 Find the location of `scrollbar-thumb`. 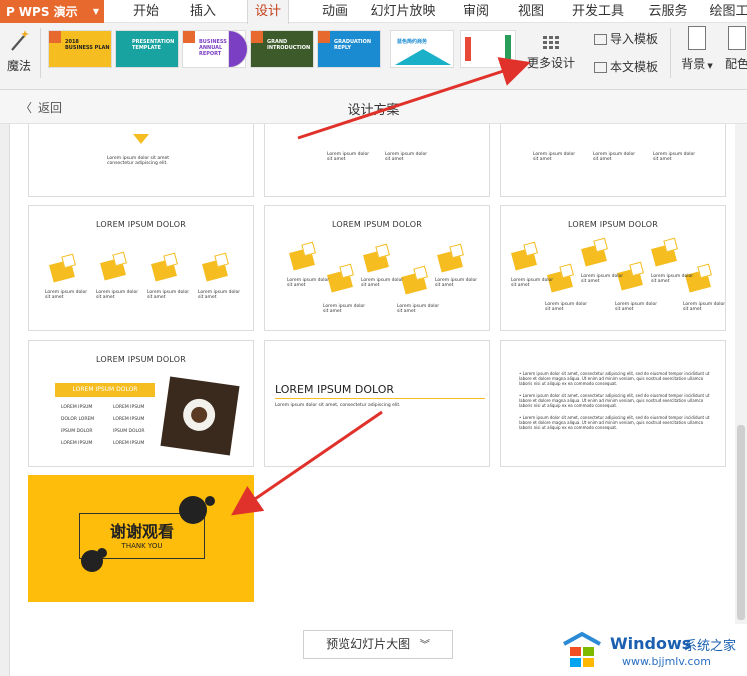

scrollbar-thumb is located at coordinates (741, 522).